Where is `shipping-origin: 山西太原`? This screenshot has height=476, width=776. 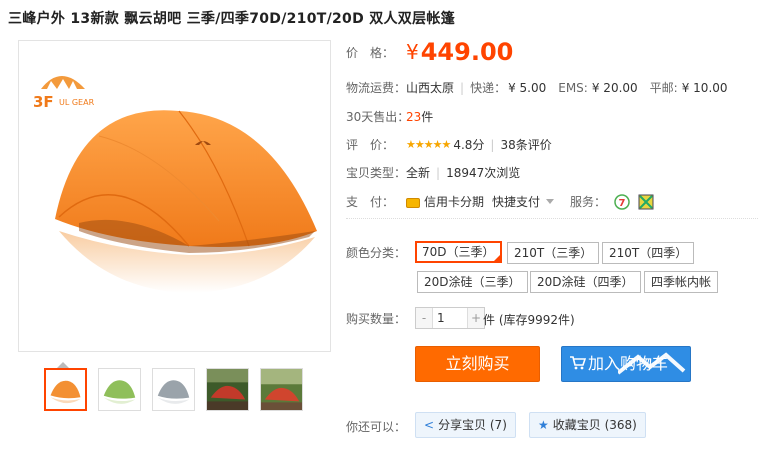
shipping-origin: 山西太原 is located at coordinates (430, 88).